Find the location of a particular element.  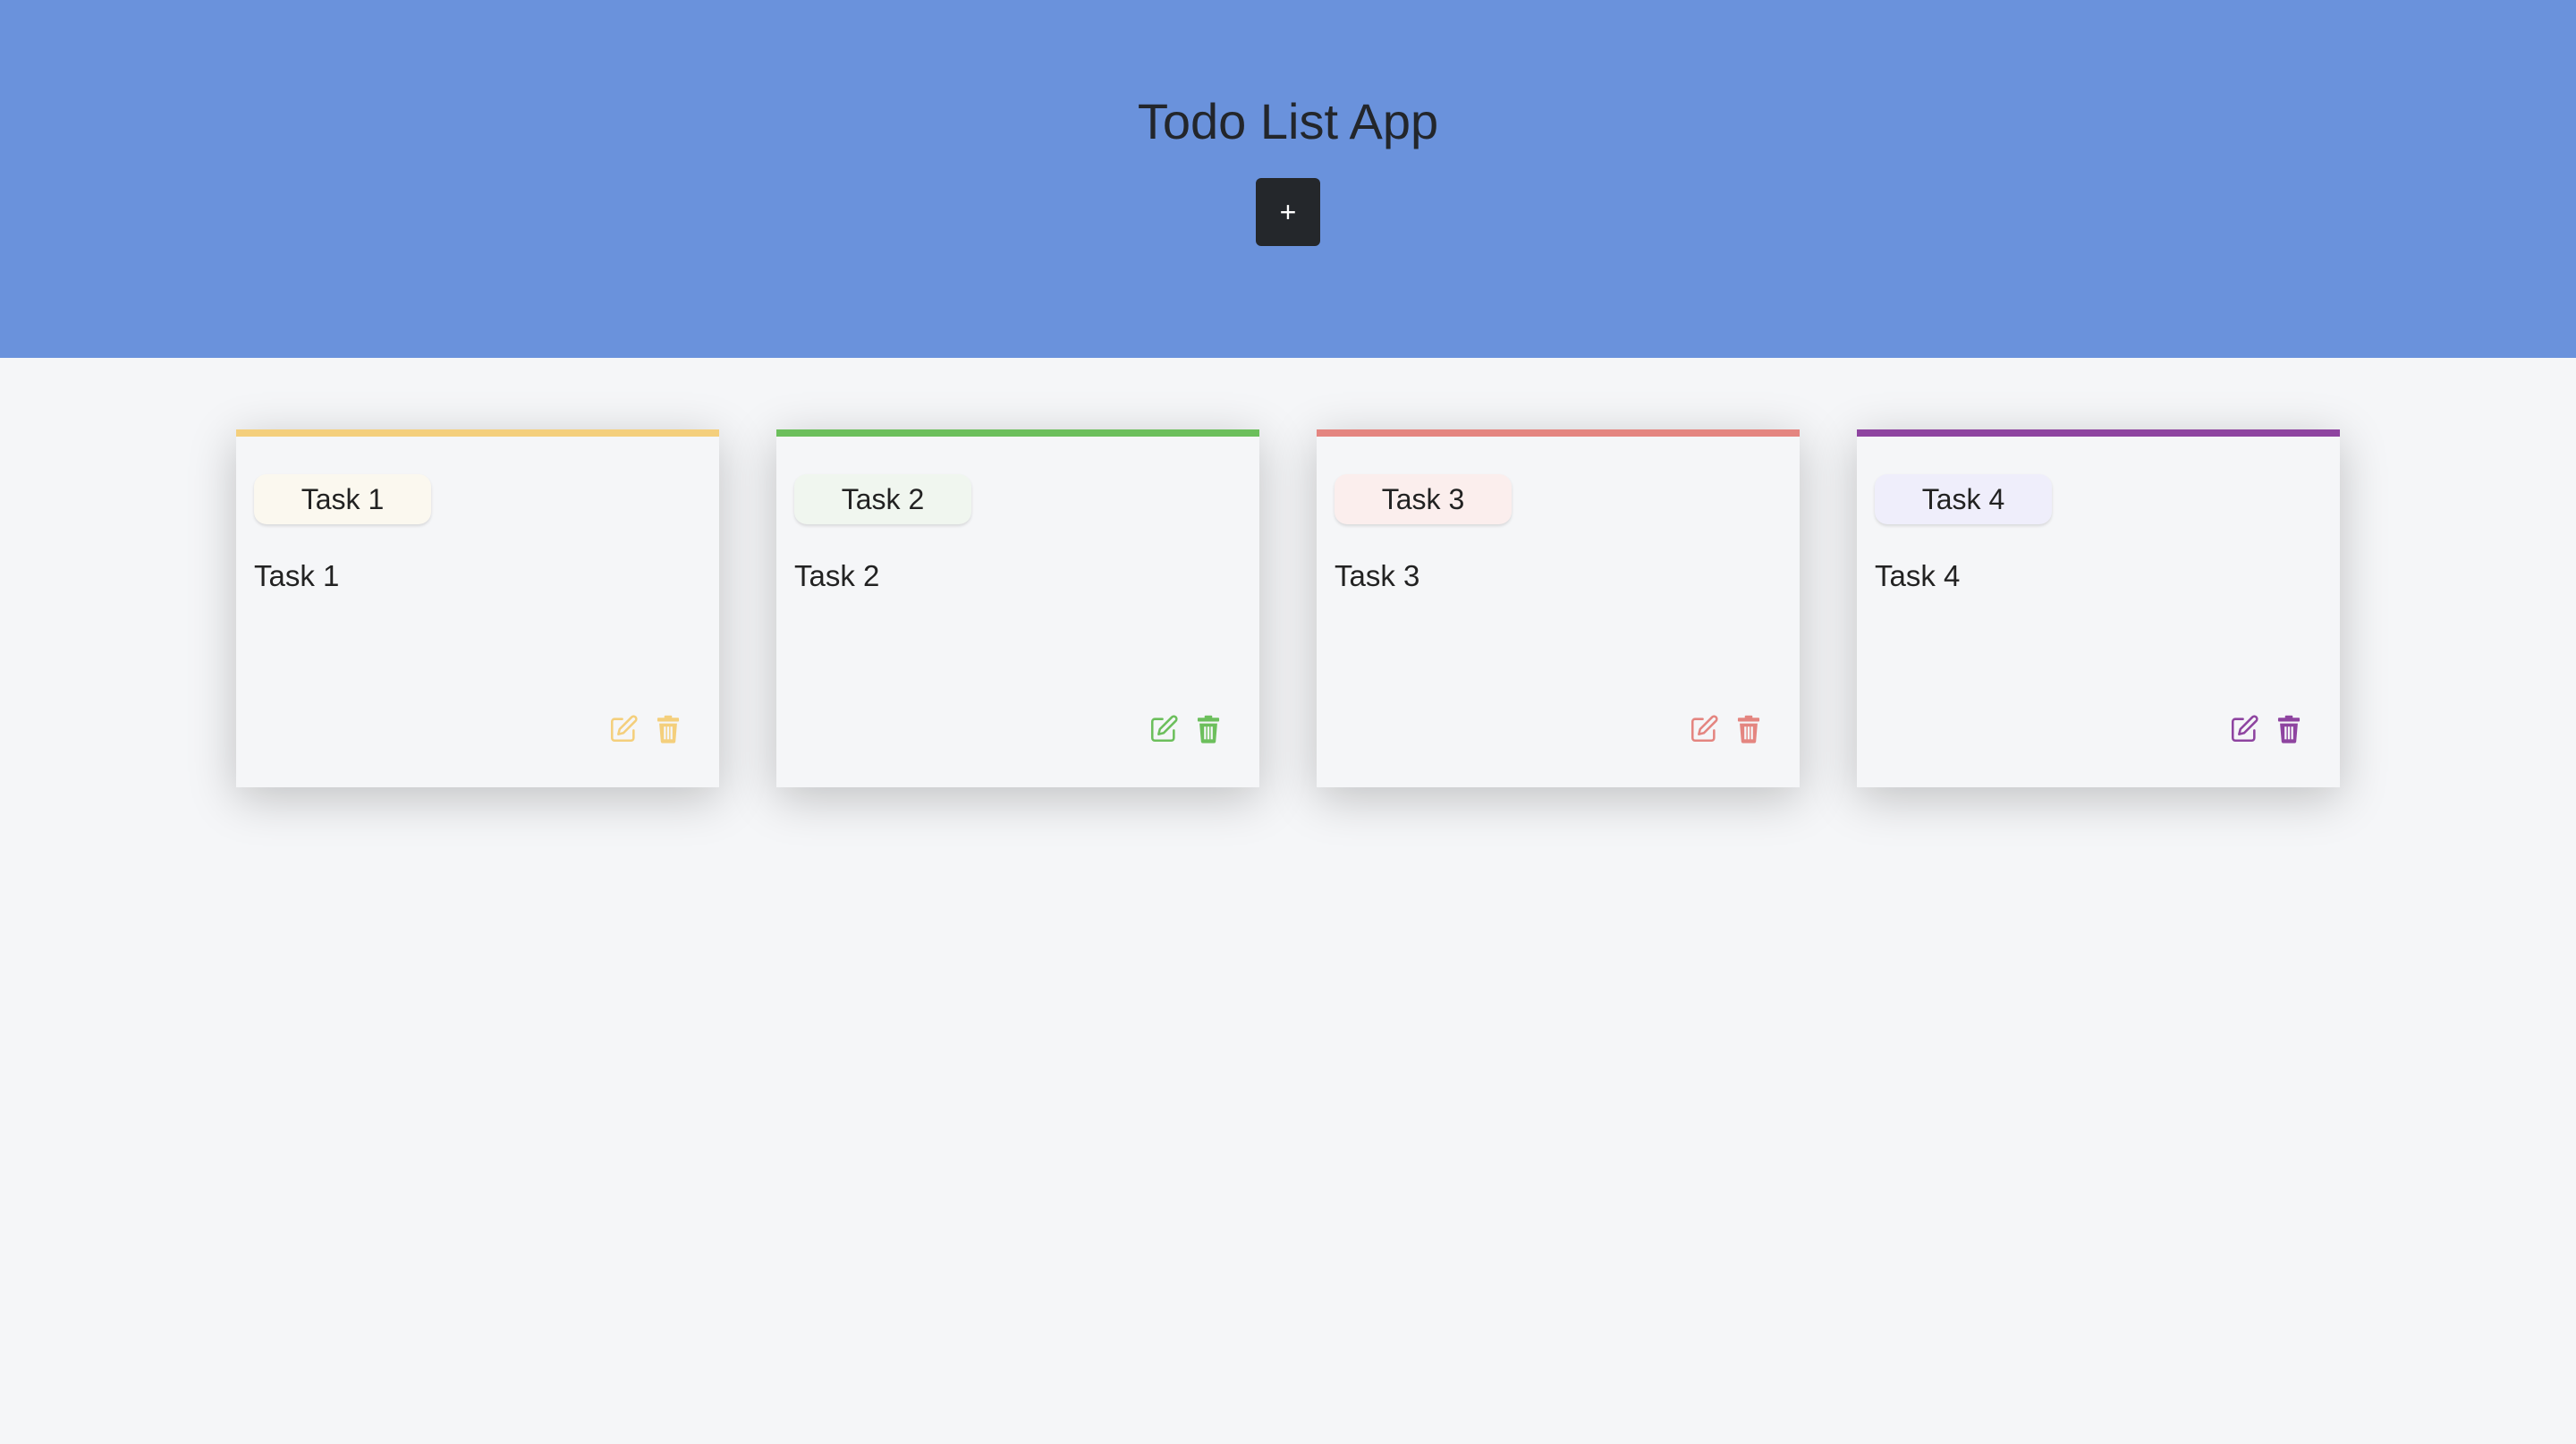

task-card: Task 1 Task 1 is located at coordinates (477, 608).